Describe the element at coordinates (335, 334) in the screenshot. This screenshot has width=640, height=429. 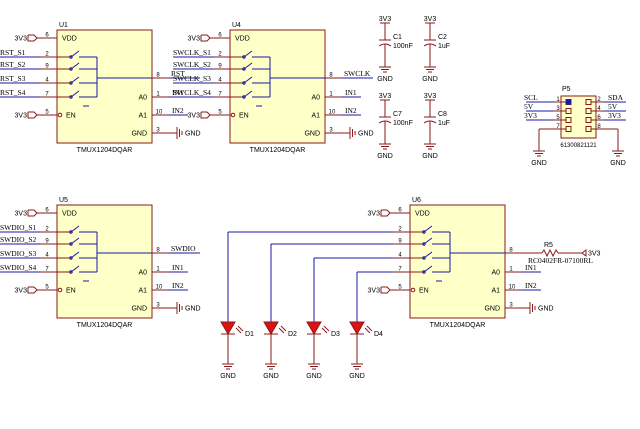
I see `led-ref: D3` at that location.